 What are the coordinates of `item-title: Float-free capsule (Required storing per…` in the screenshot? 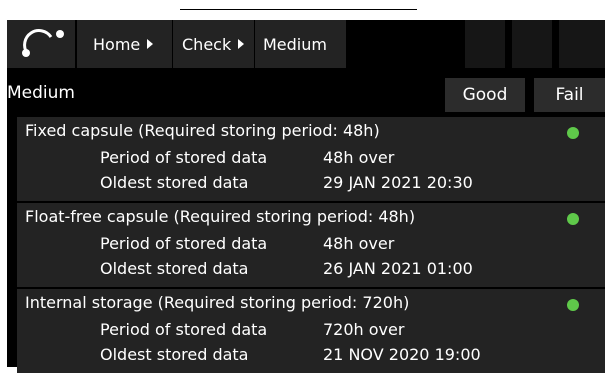 It's located at (220, 216).